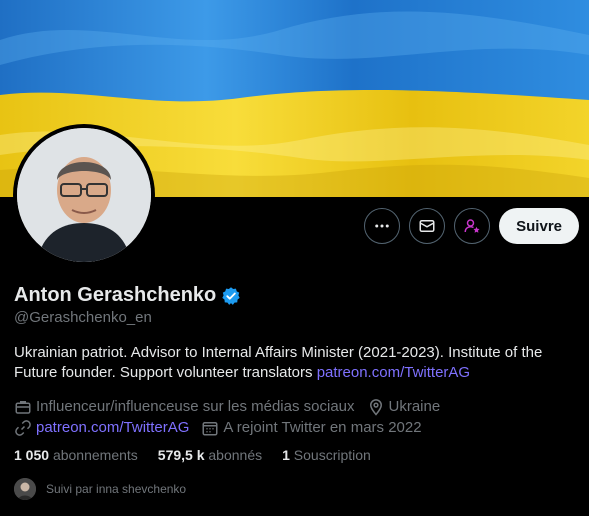 The width and height of the screenshot is (589, 516). Describe the element at coordinates (322, 427) in the screenshot. I see `joined-text: A rejoint Twitter en mars 2022` at that location.